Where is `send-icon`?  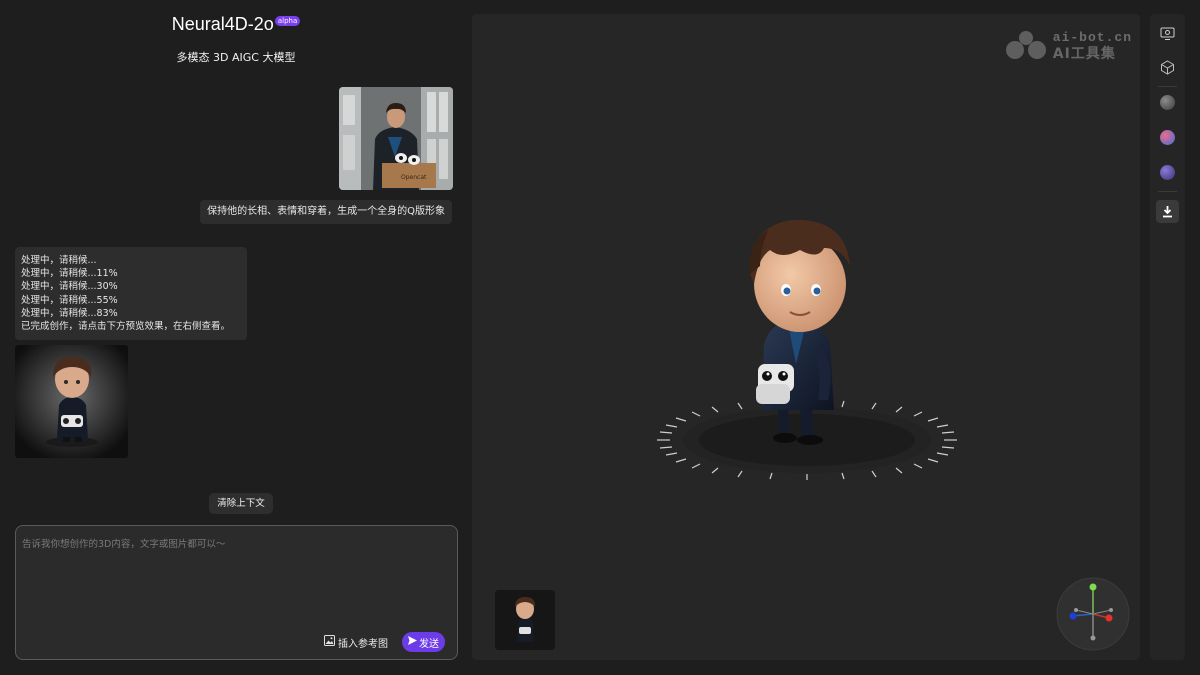 send-icon is located at coordinates (412, 642).